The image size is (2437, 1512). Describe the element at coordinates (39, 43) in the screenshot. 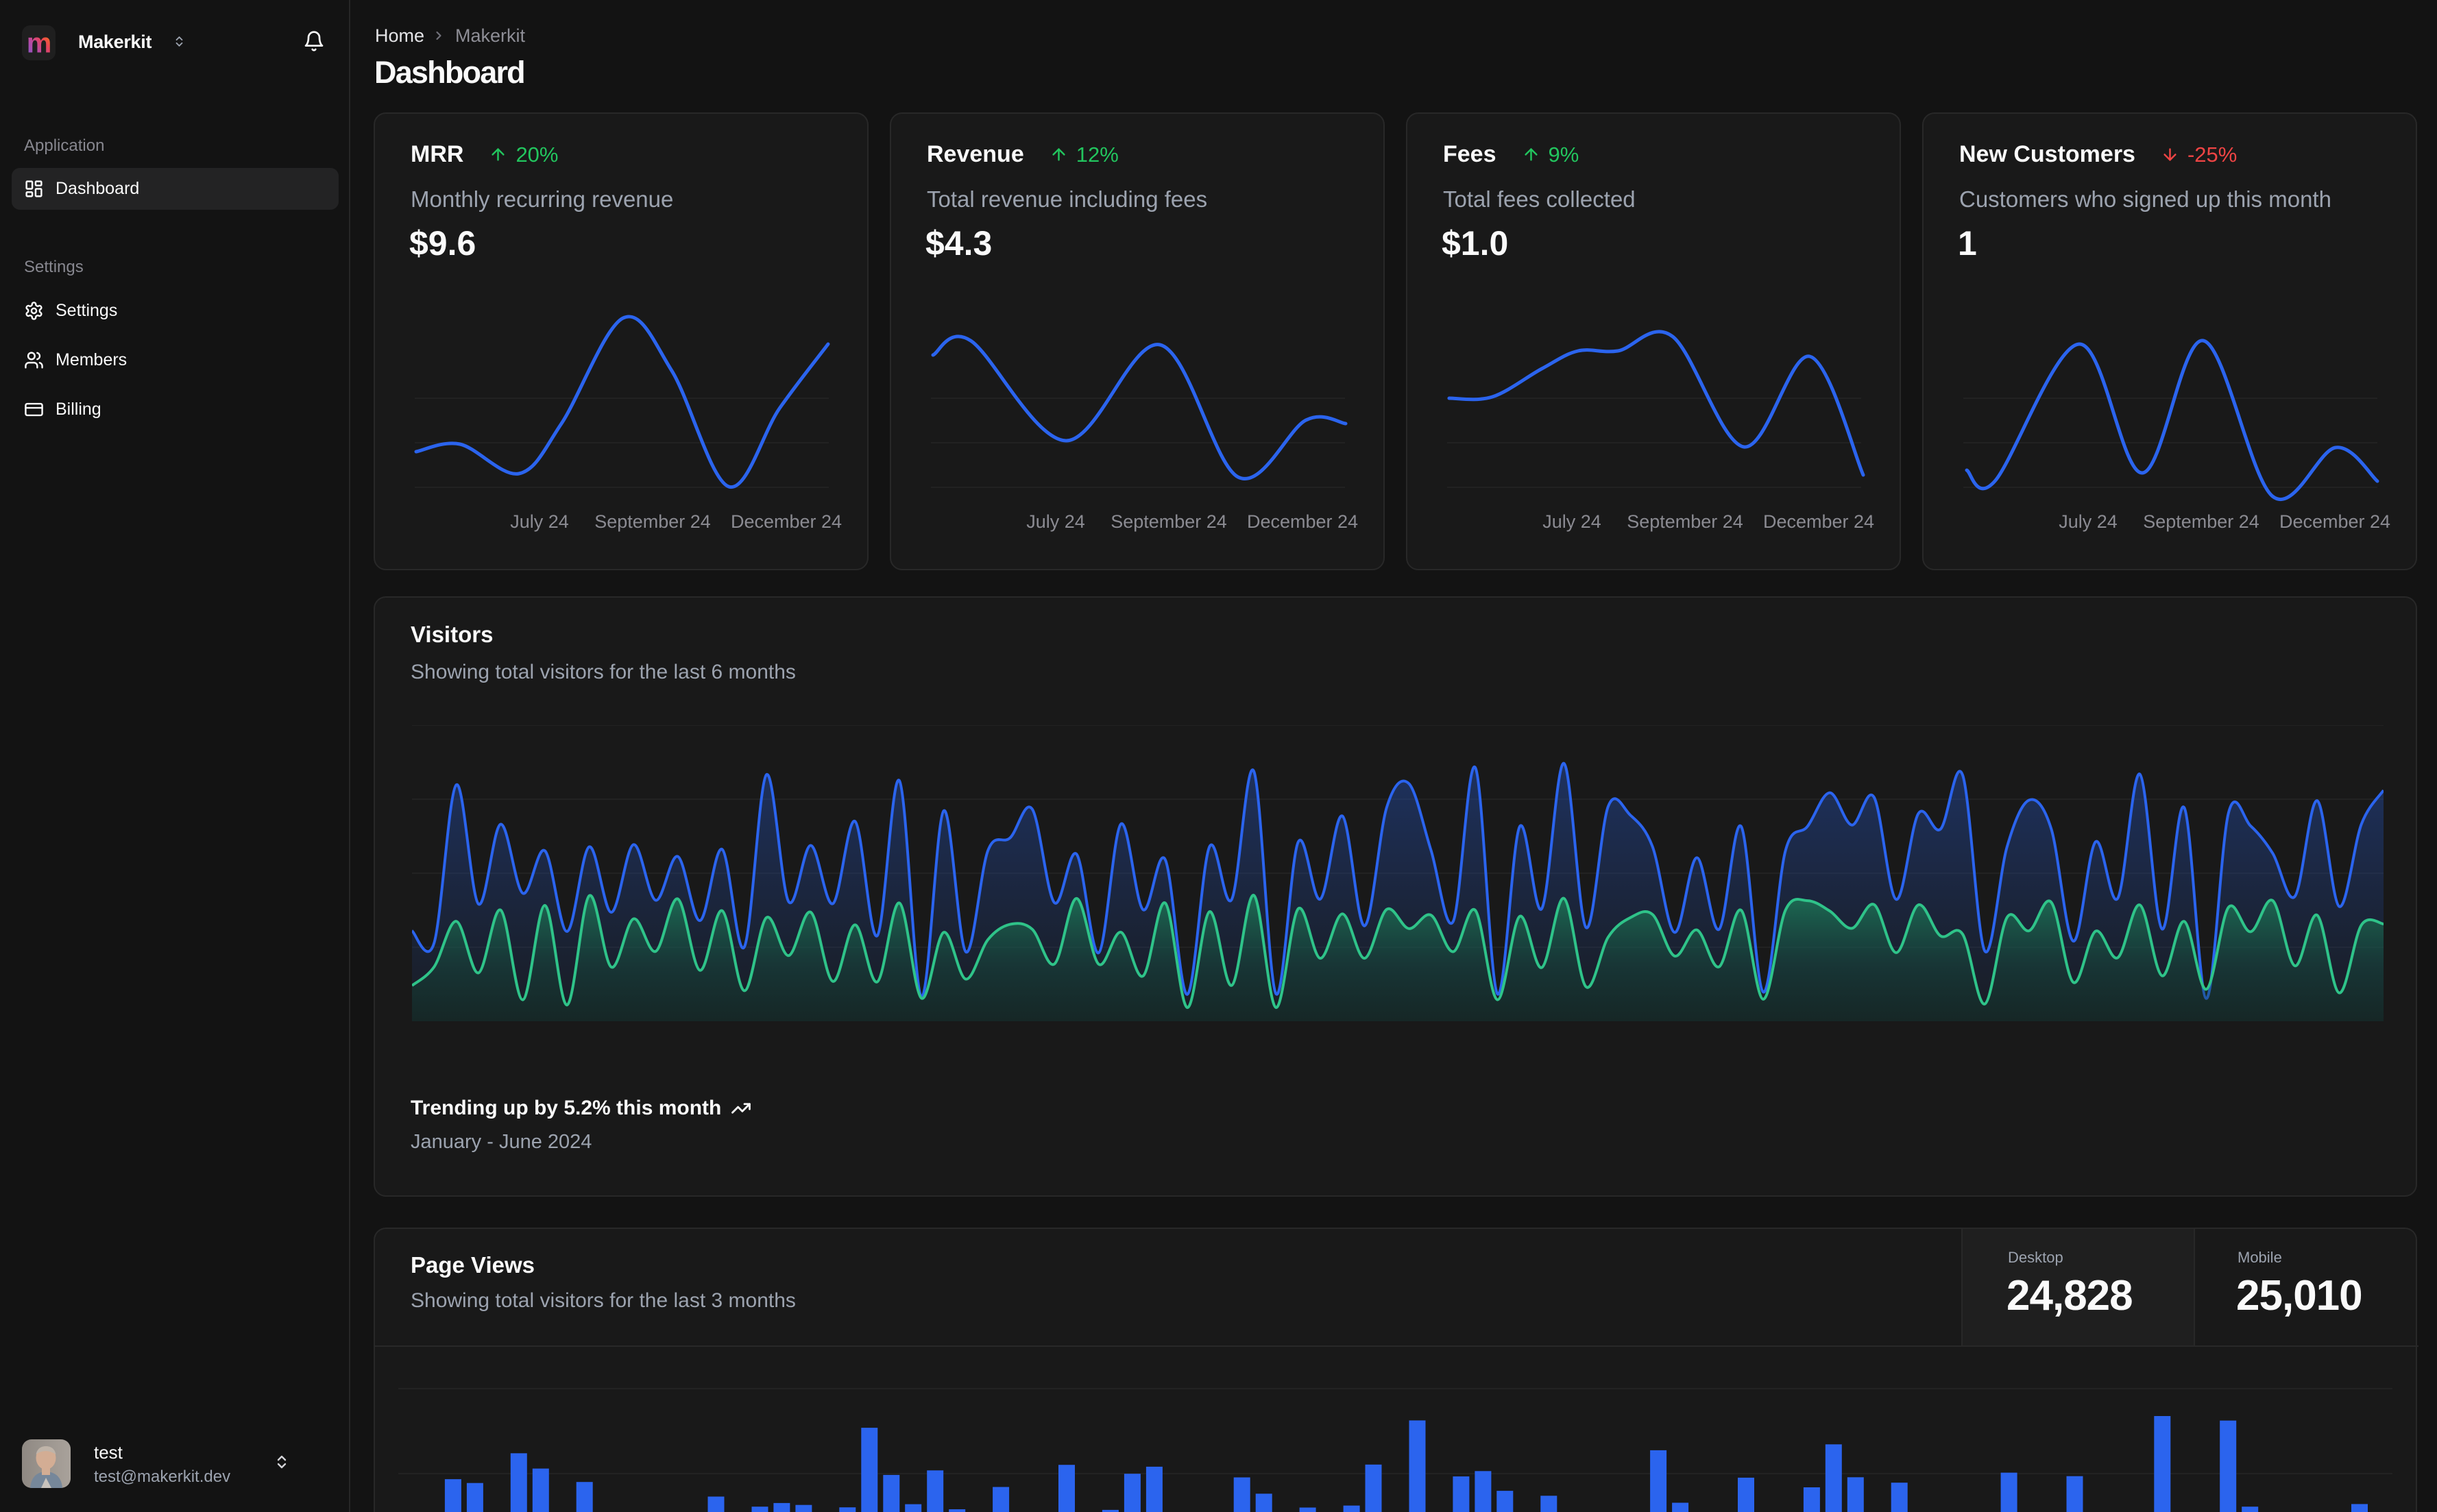

I see `svg-text: m` at that location.